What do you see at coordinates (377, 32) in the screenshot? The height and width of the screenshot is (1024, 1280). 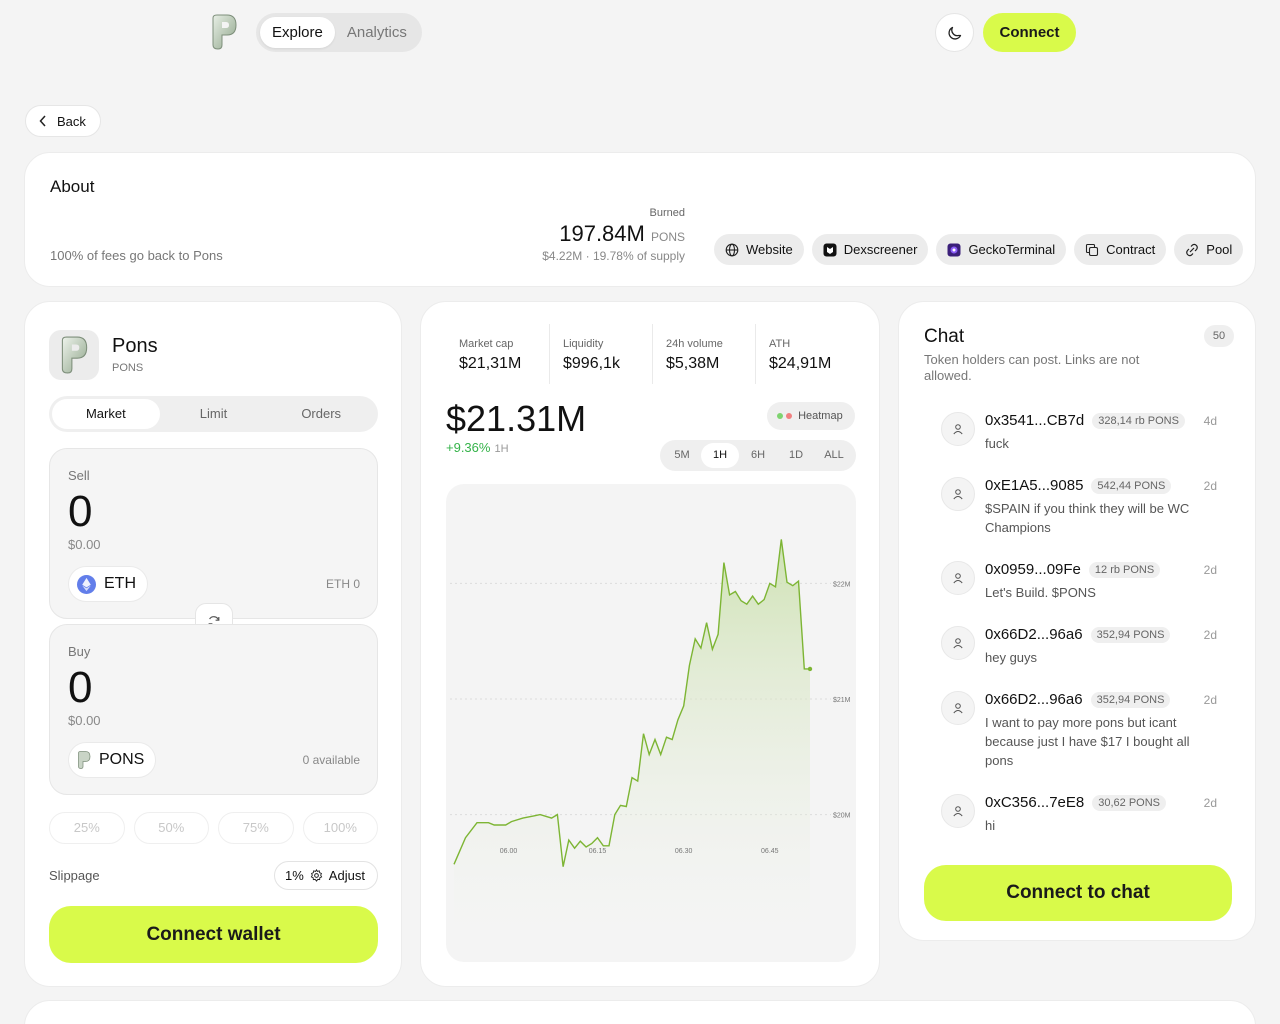 I see `tab-analytics: Analytics` at bounding box center [377, 32].